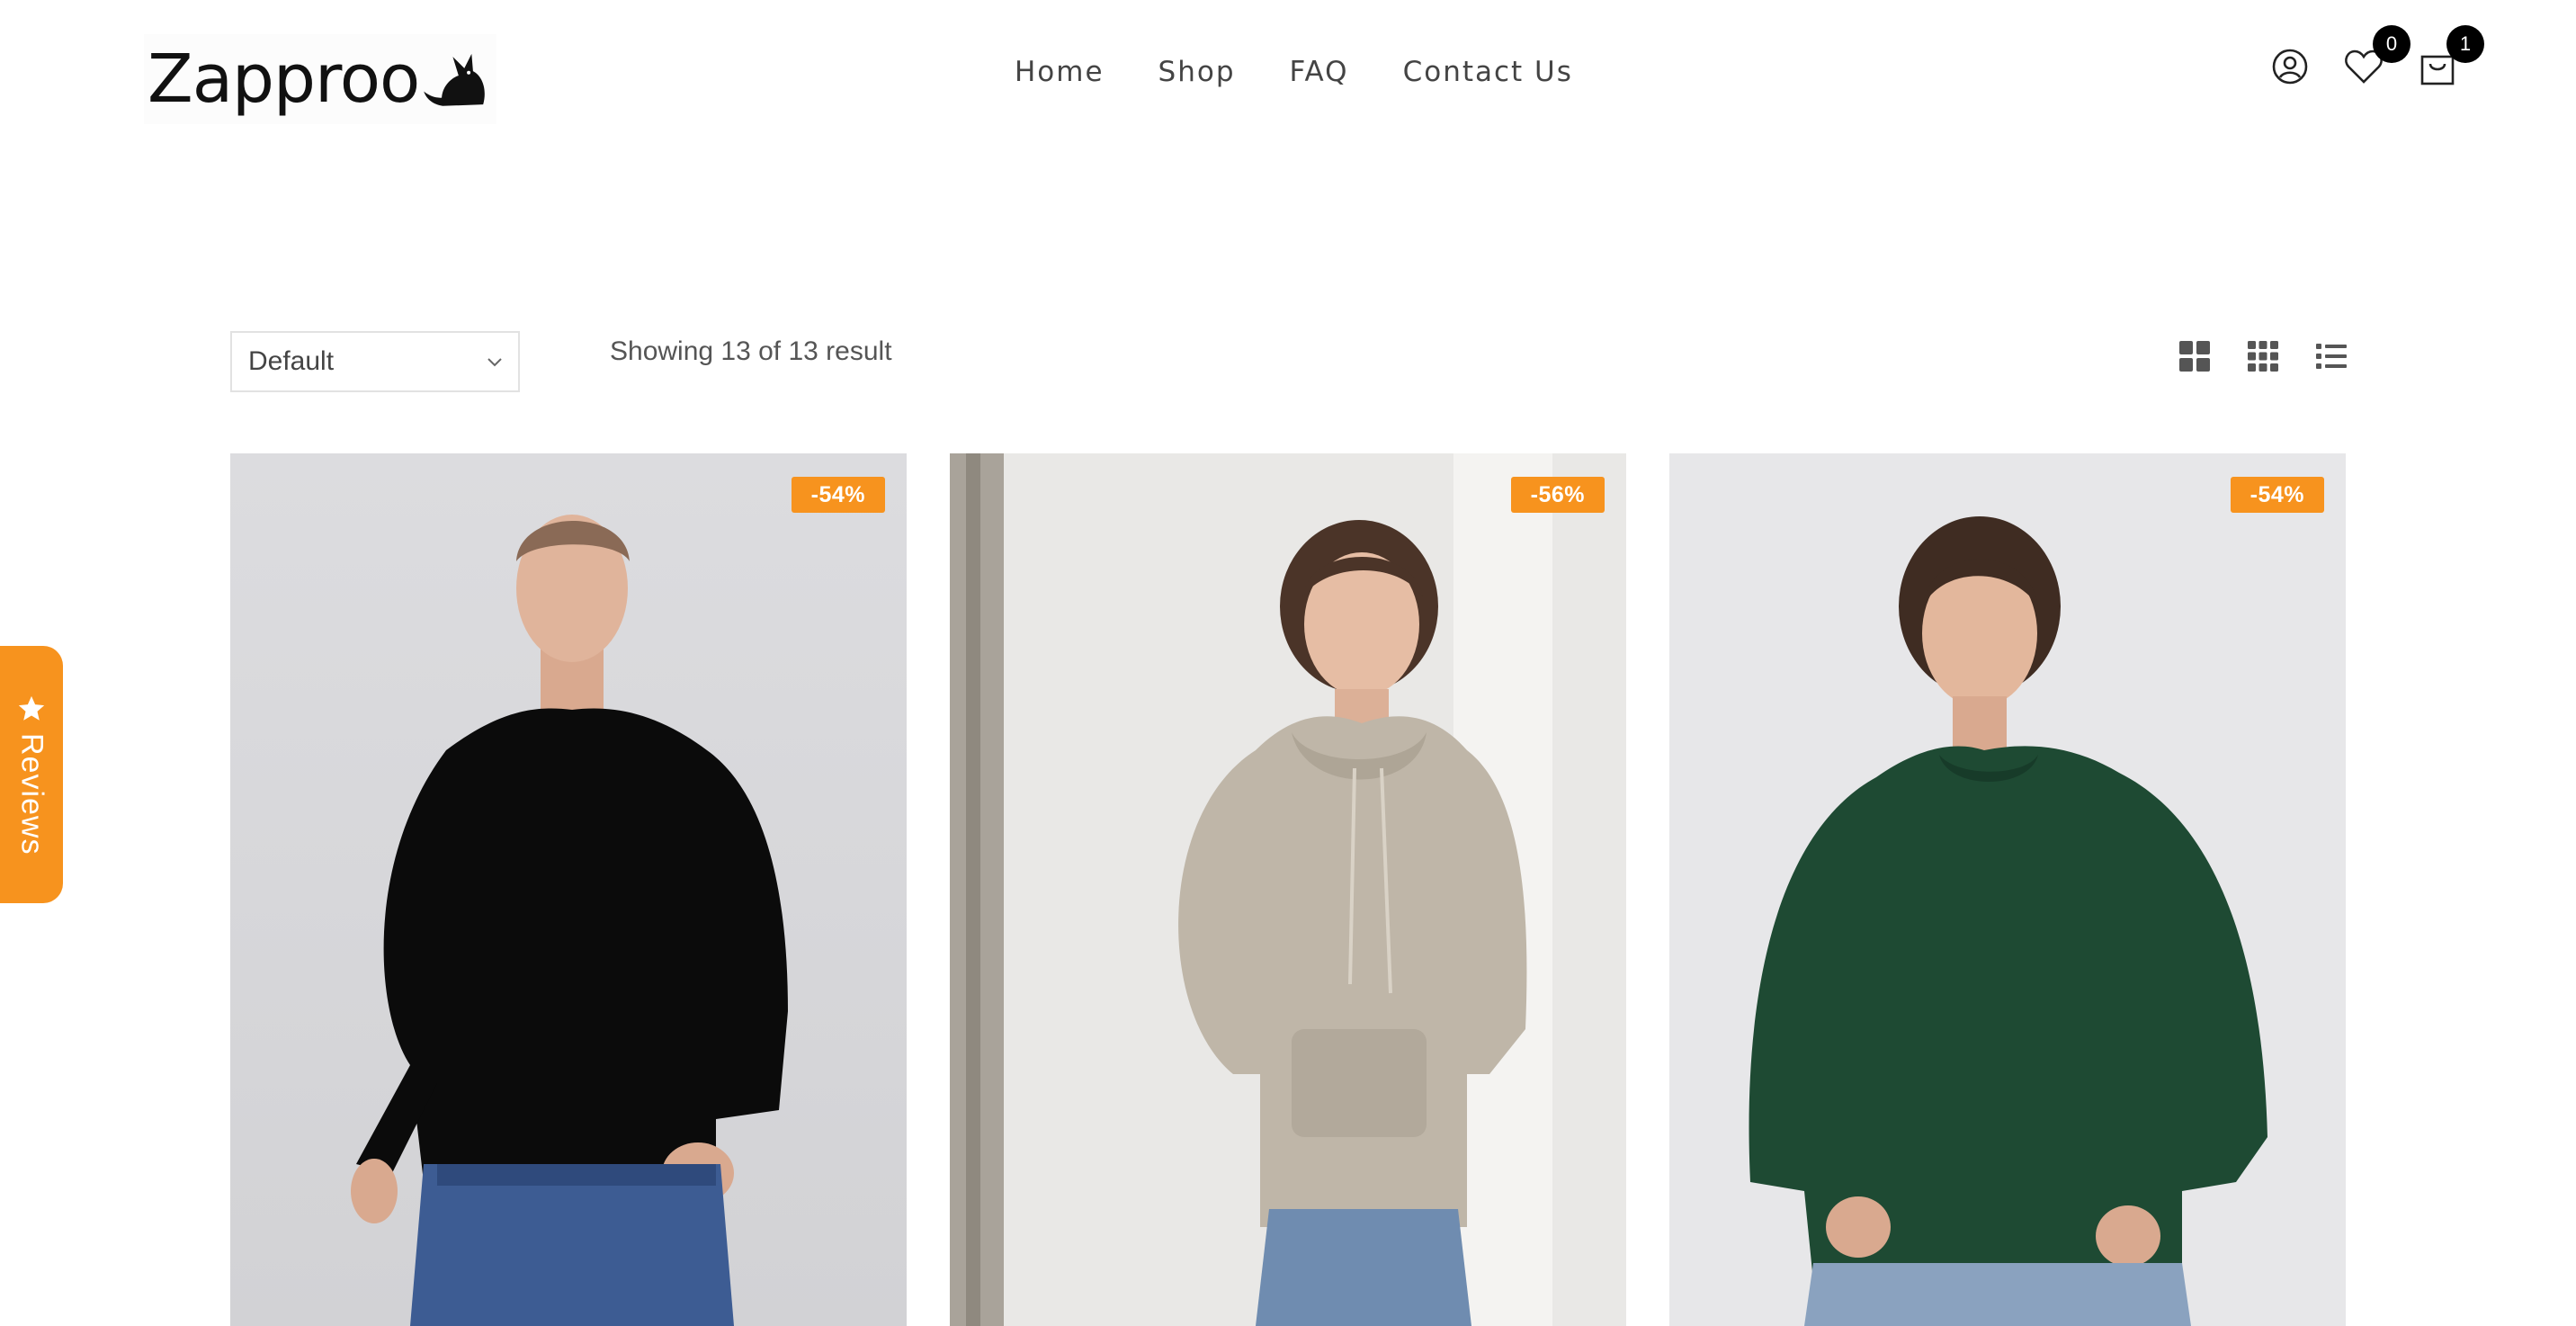 The image size is (2576, 1326). I want to click on discount-badge: -56%, so click(1557, 495).